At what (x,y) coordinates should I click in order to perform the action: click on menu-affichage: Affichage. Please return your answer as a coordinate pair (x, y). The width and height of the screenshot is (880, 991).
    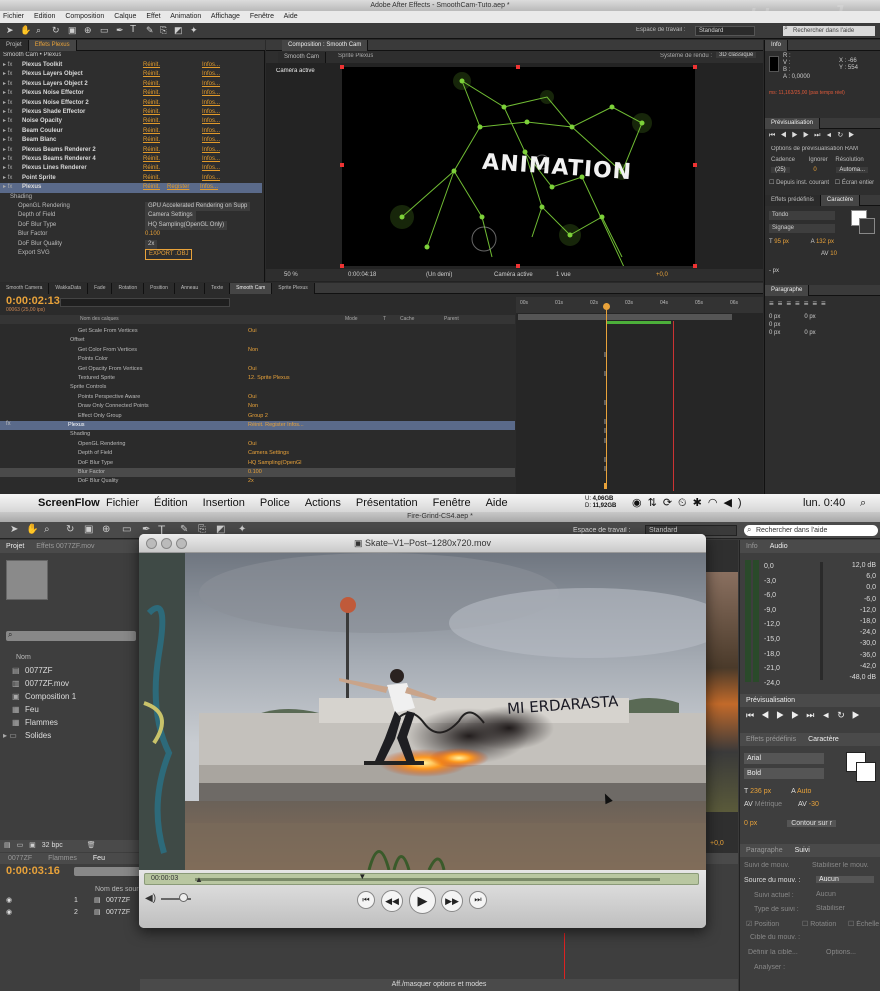
    Looking at the image, I should click on (225, 16).